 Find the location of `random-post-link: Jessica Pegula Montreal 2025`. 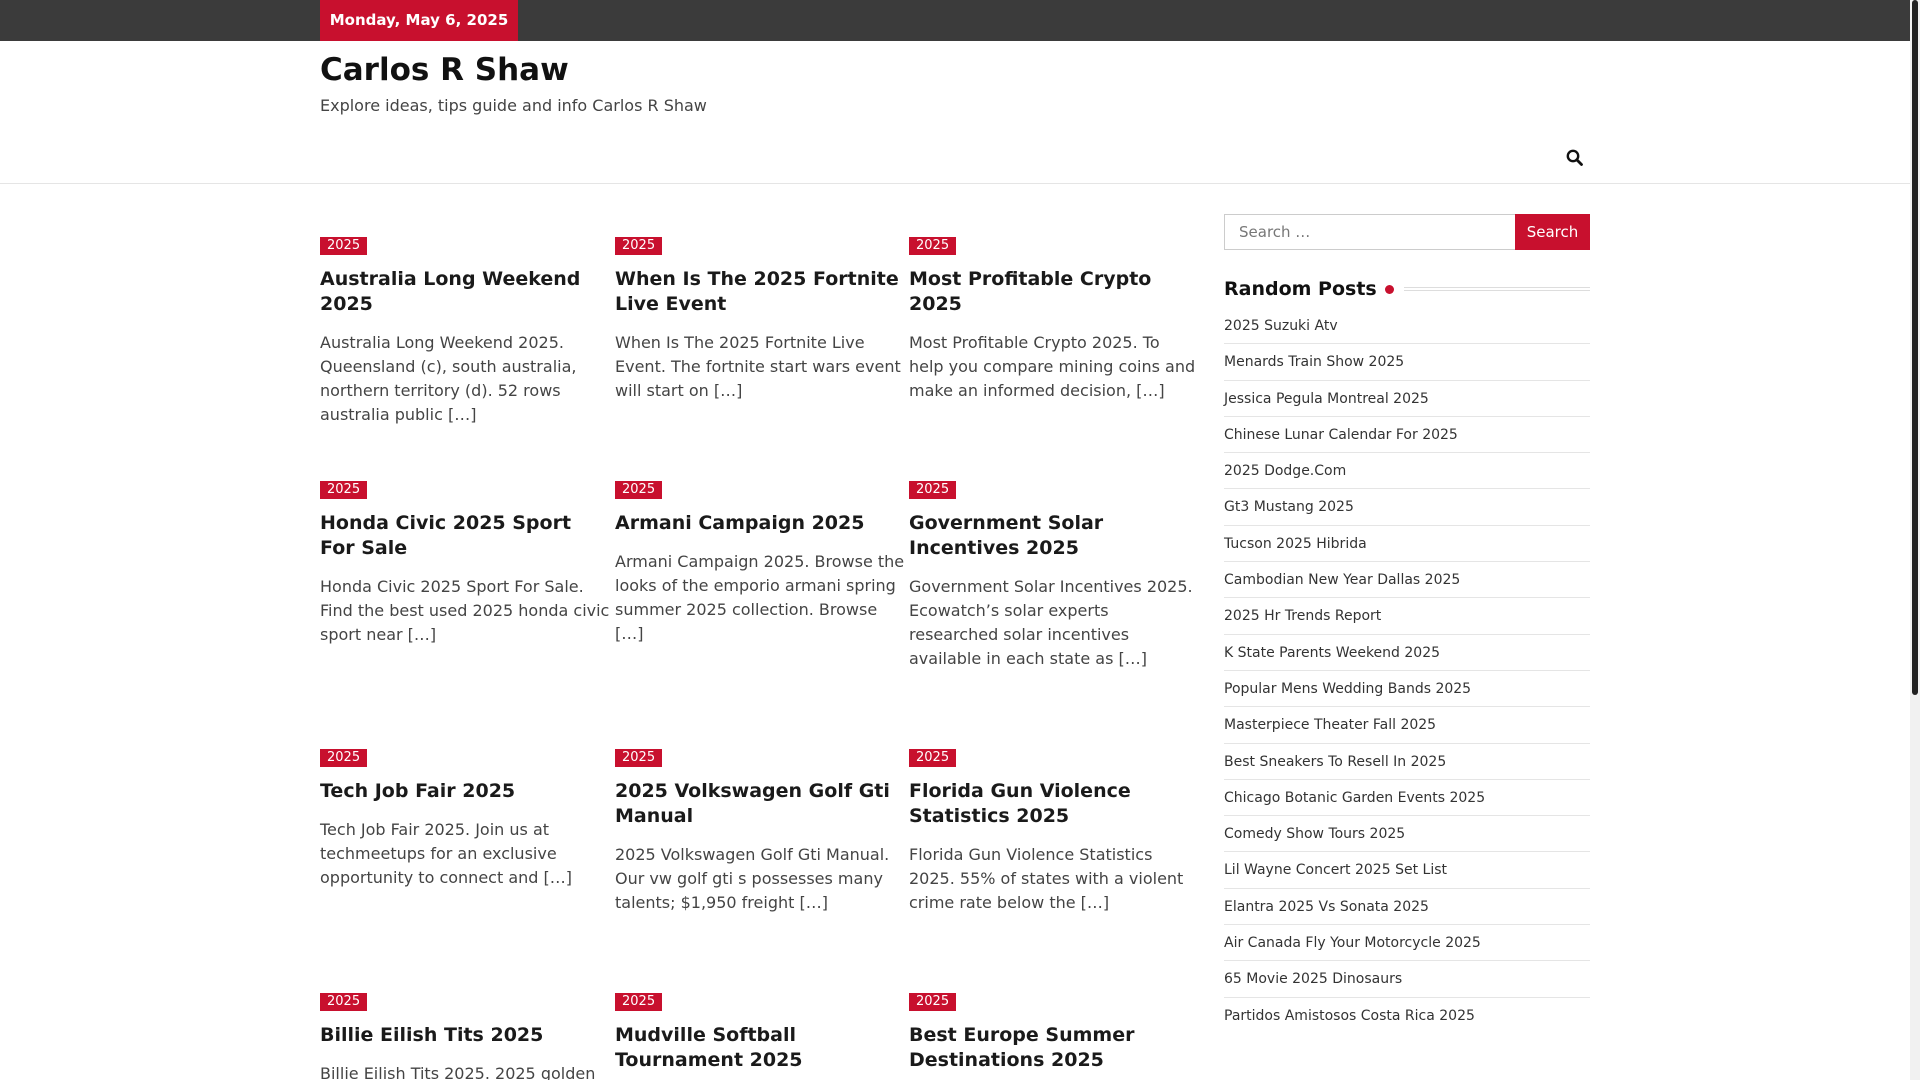

random-post-link: Jessica Pegula Montreal 2025 is located at coordinates (1407, 399).